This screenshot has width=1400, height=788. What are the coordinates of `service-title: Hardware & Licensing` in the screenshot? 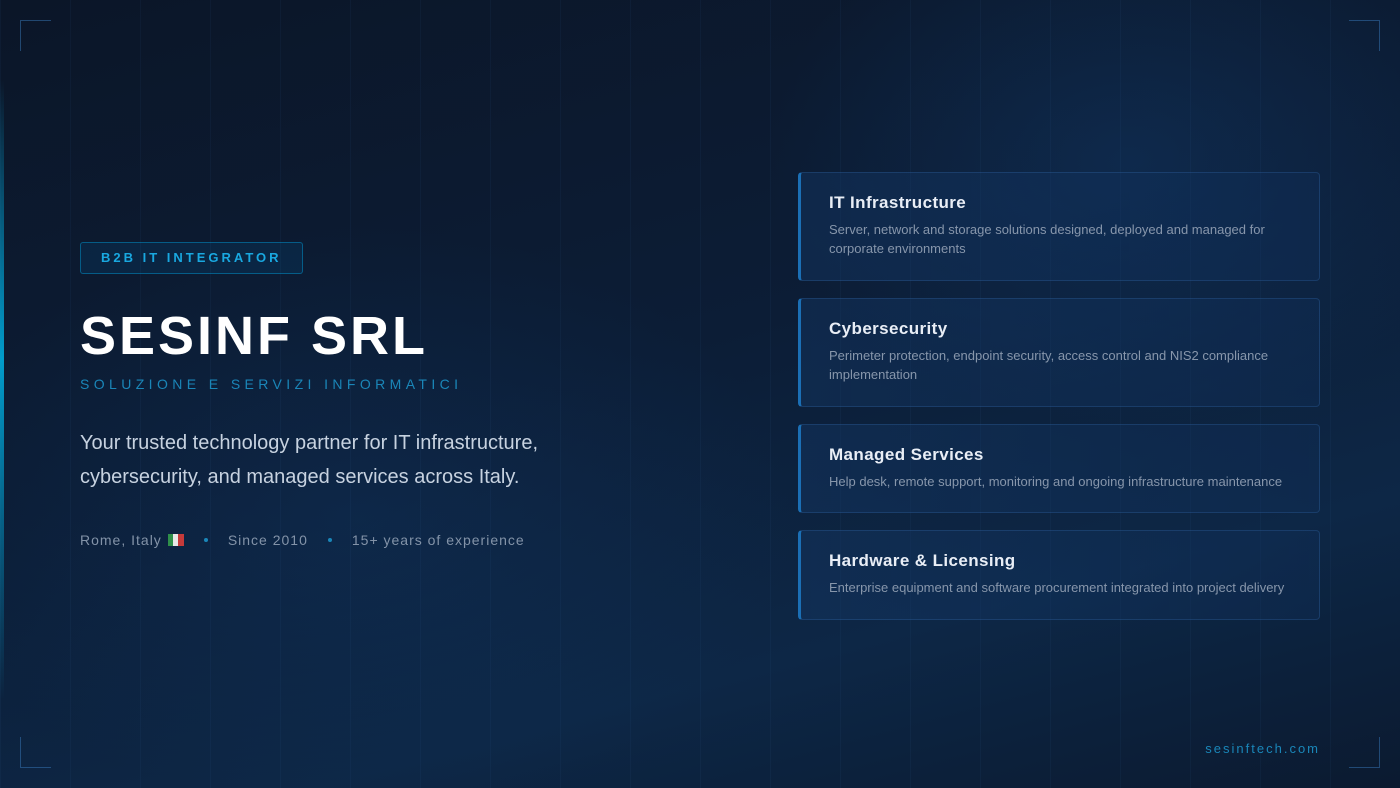 It's located at (922, 560).